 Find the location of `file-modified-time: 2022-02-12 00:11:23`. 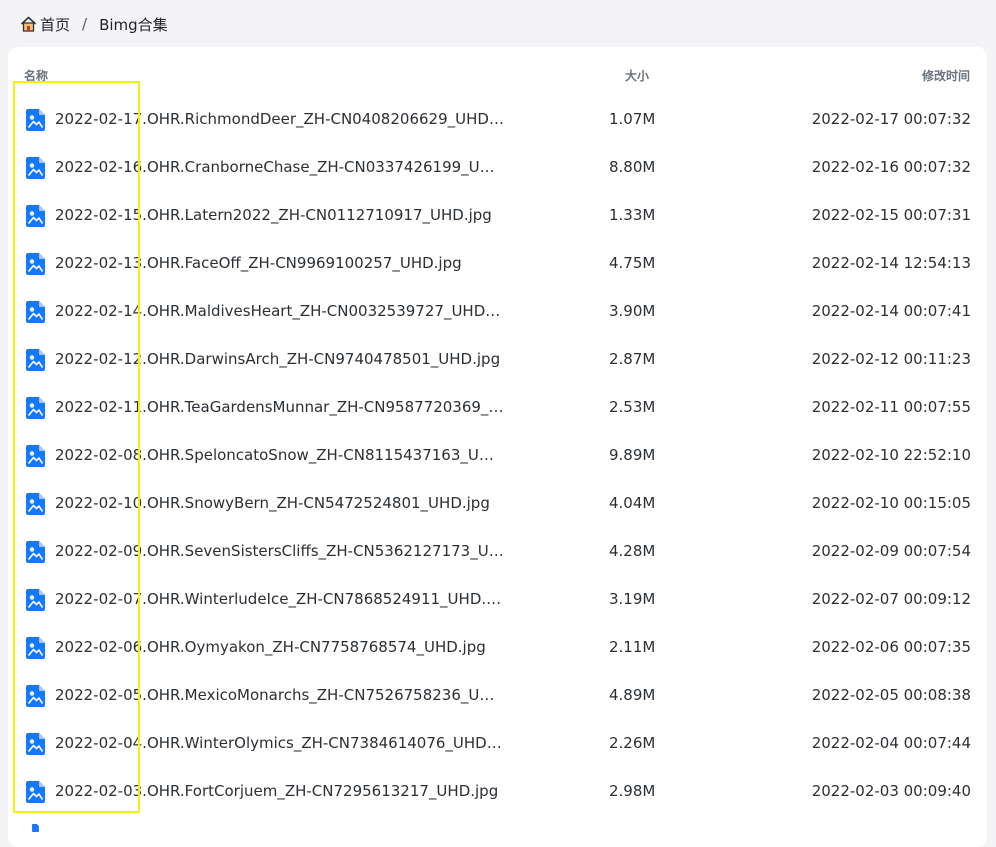

file-modified-time: 2022-02-12 00:11:23 is located at coordinates (891, 359).